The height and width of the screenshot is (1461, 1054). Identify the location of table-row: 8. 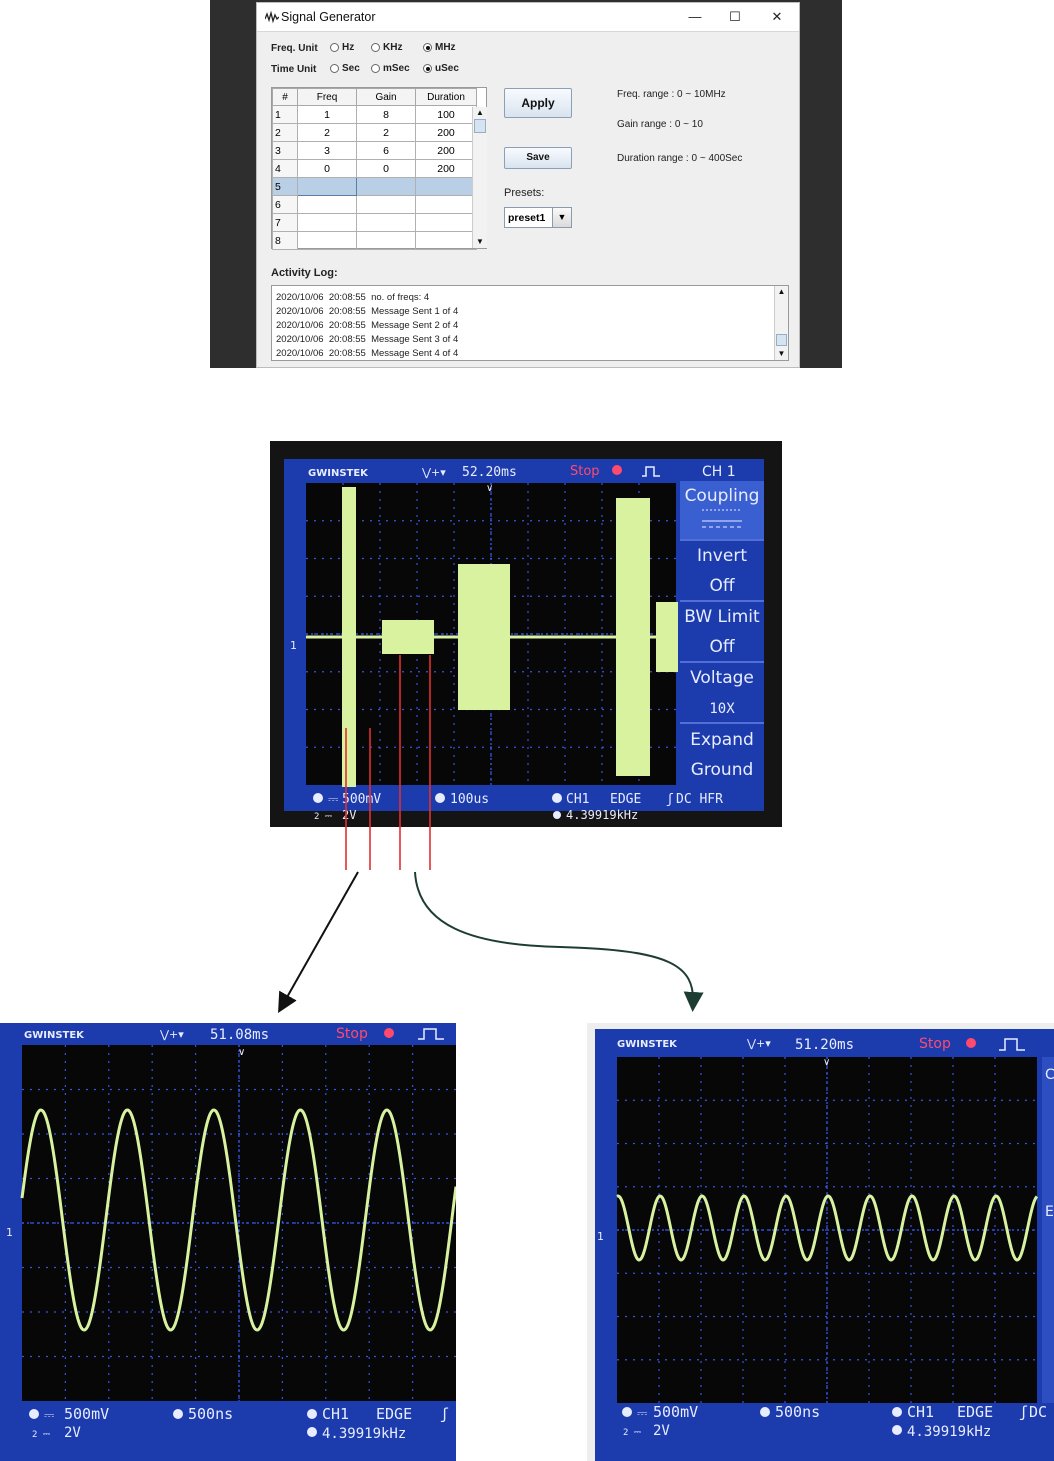
(374, 240).